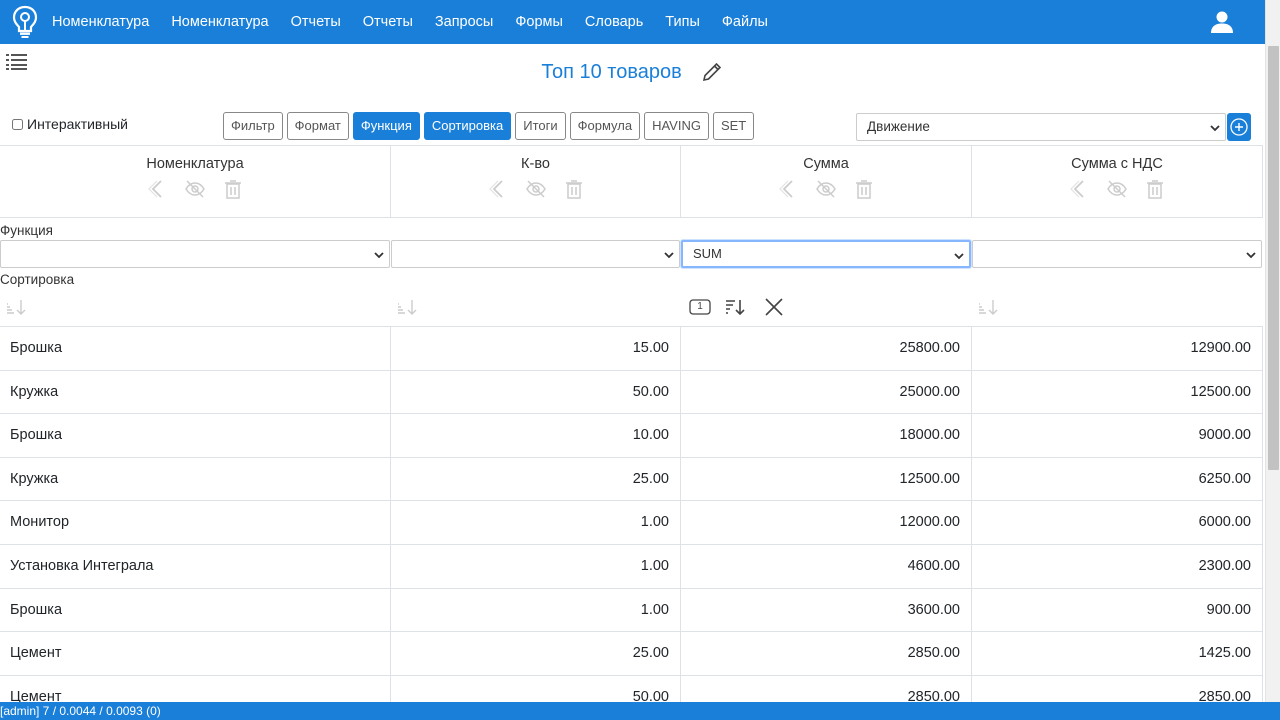  Describe the element at coordinates (25, 22) in the screenshot. I see `lightbulb-logo-icon` at that location.